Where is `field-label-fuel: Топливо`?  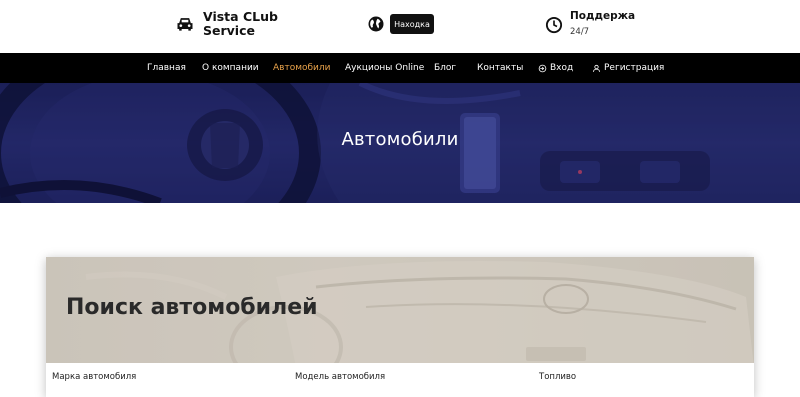 field-label-fuel: Топливо is located at coordinates (558, 377).